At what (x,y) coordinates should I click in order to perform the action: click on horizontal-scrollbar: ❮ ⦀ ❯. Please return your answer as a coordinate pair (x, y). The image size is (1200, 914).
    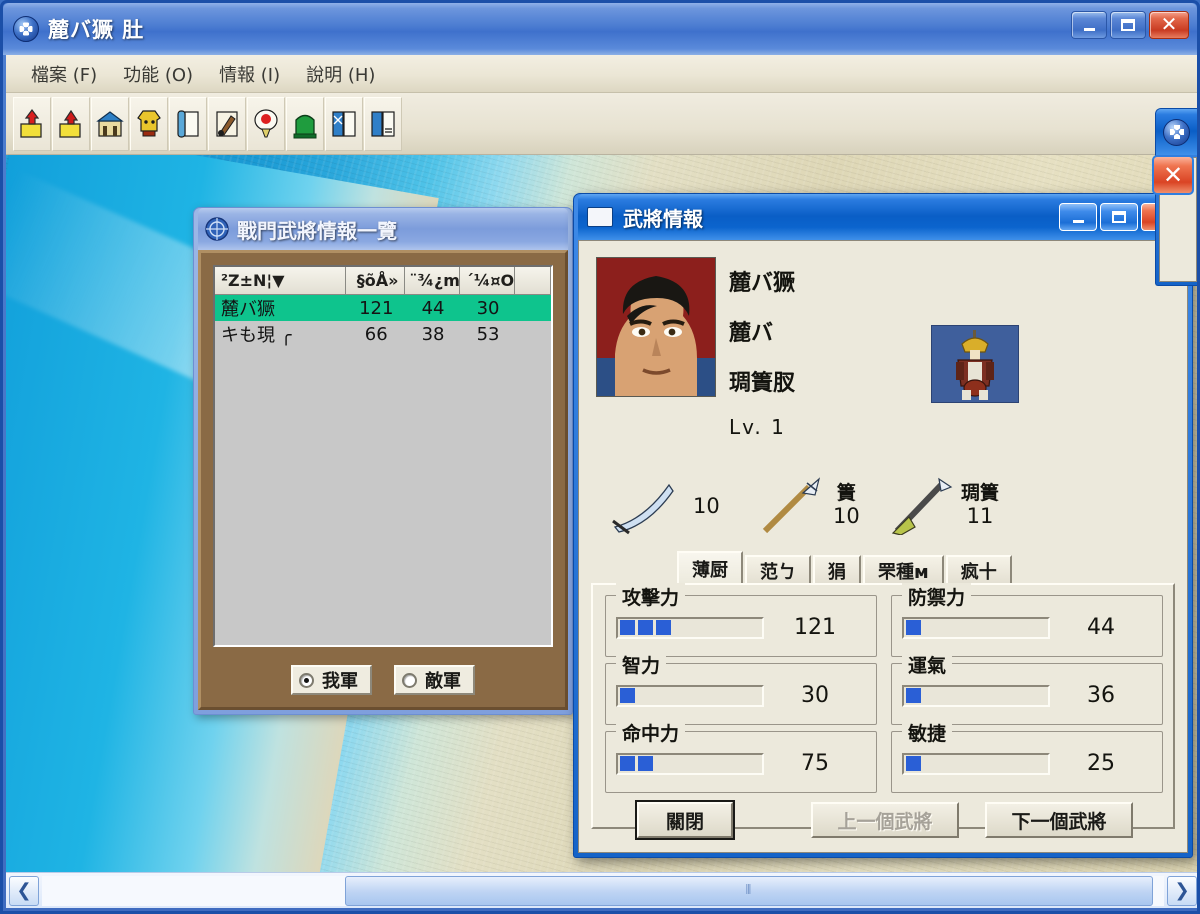
    Looking at the image, I should click on (601, 890).